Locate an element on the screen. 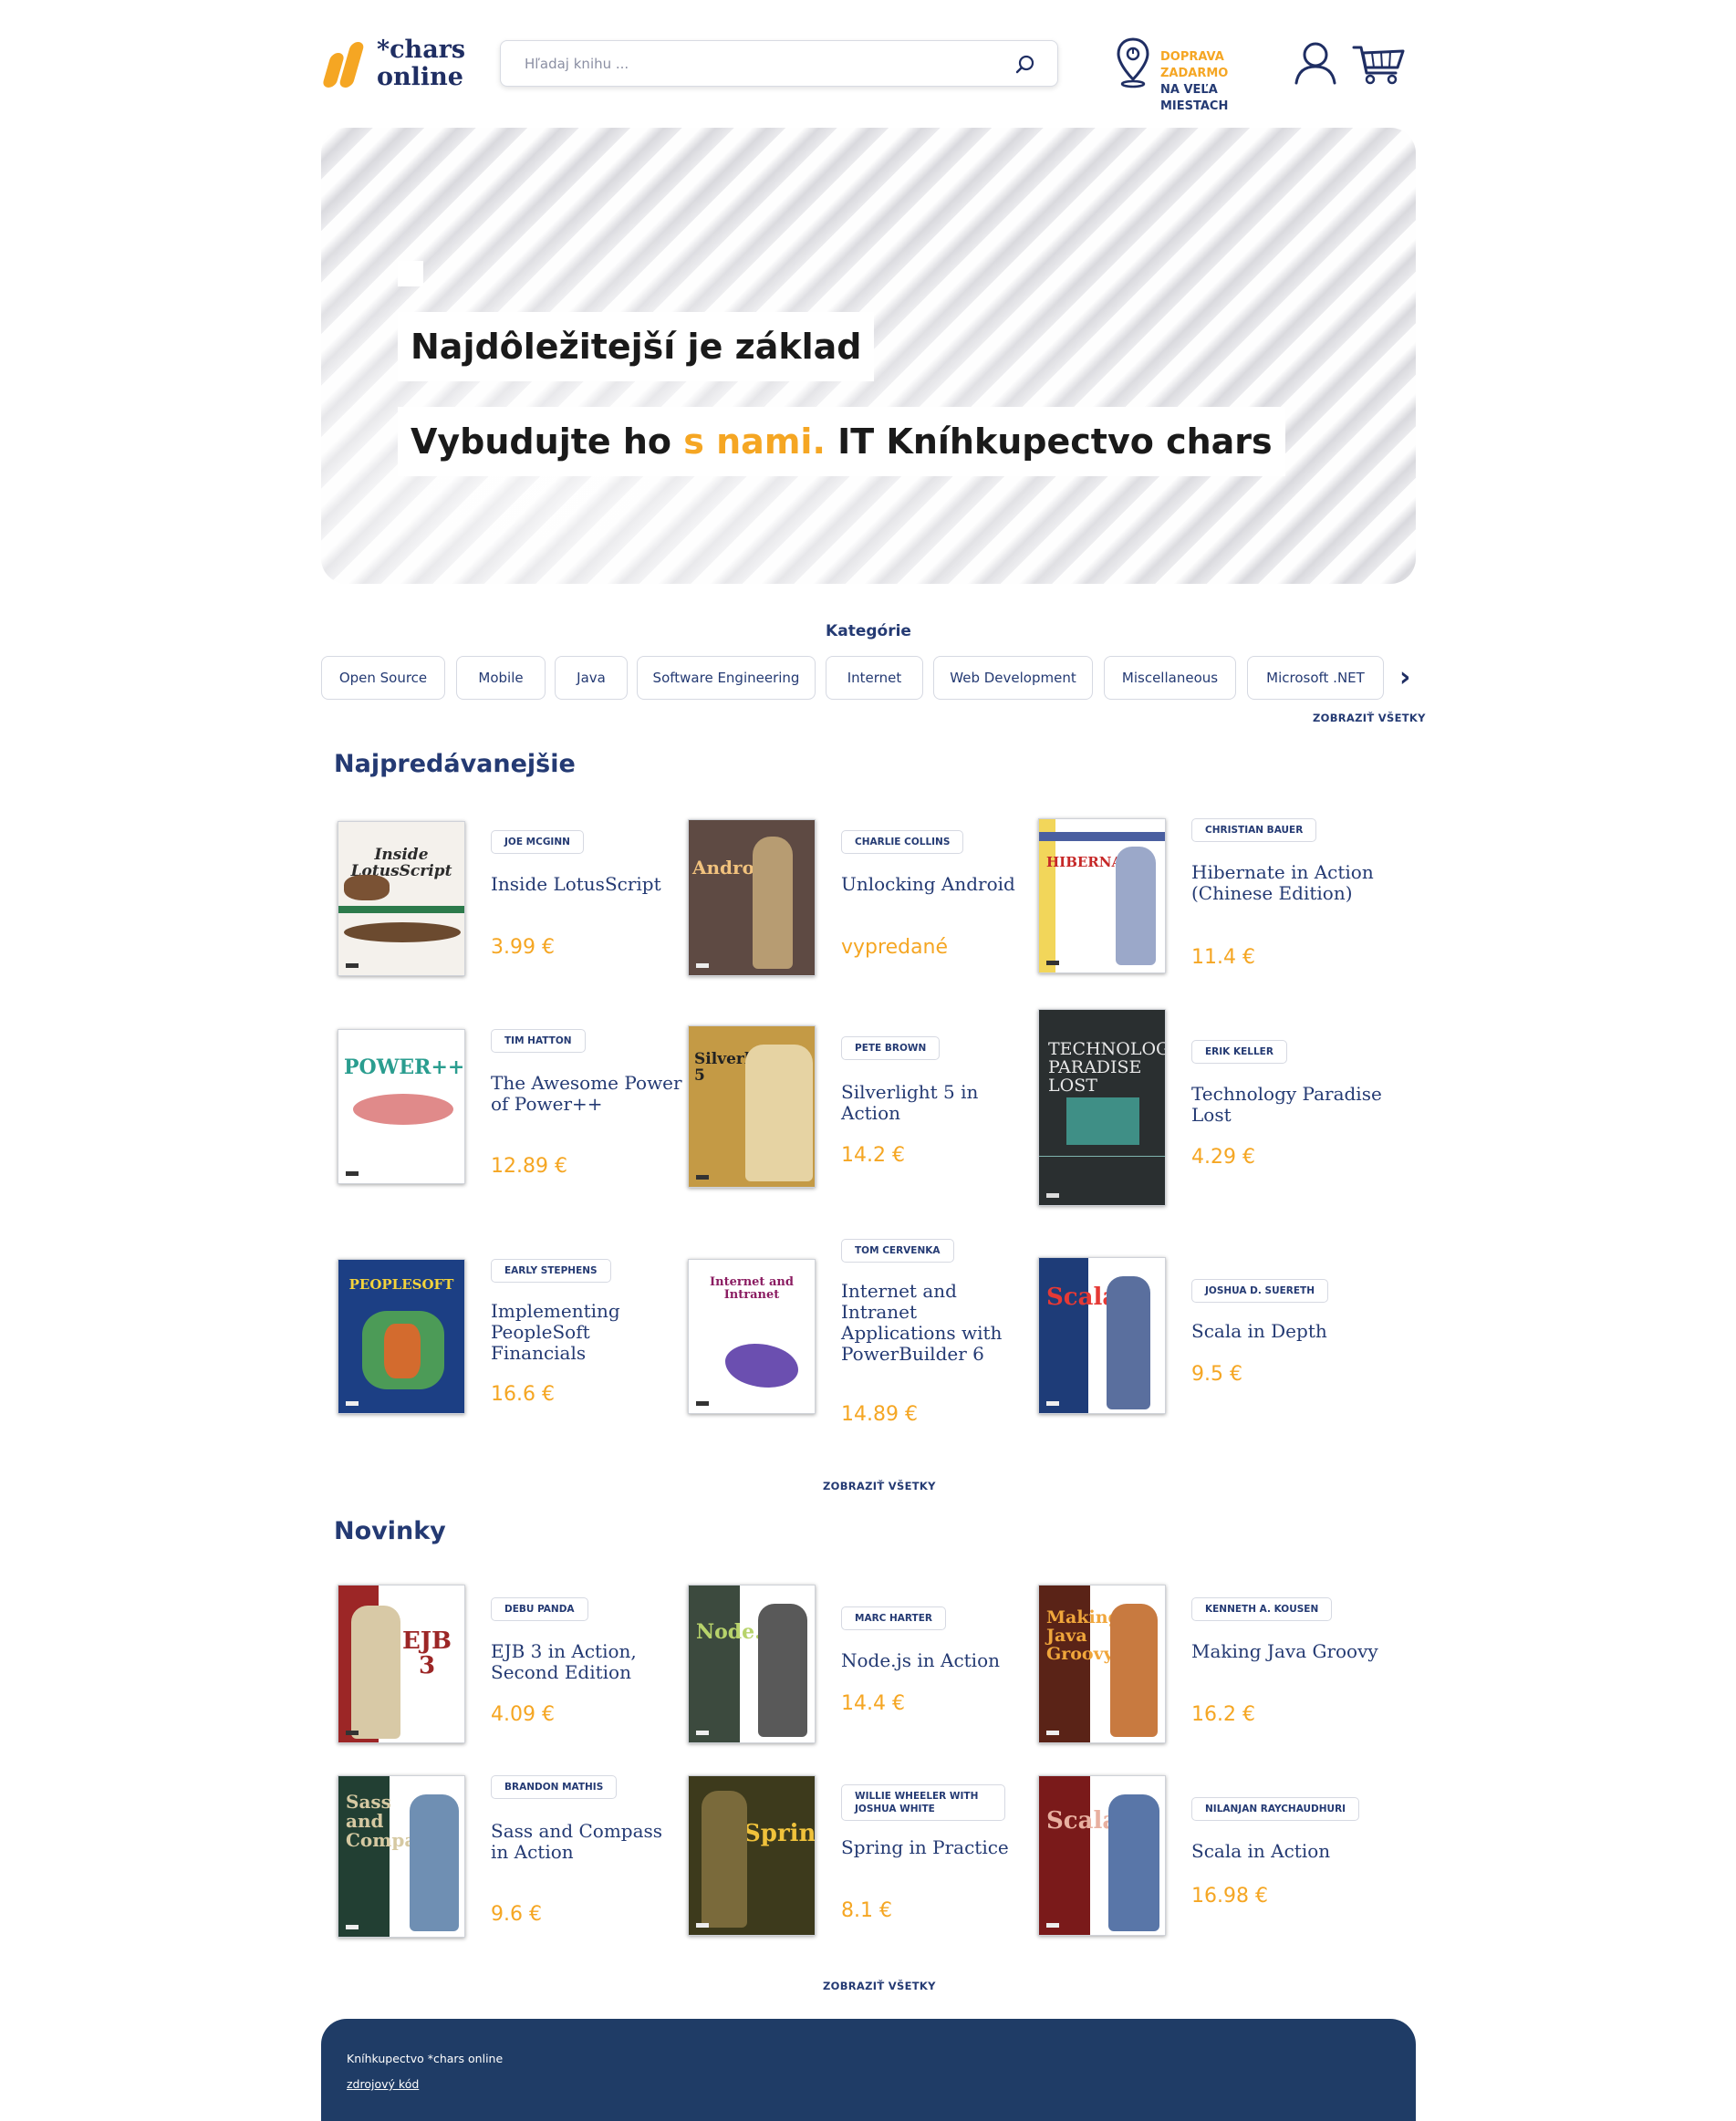 This screenshot has width=1736, height=2121. product-title: EJB 3 in Action, Second Edition is located at coordinates (586, 1662).